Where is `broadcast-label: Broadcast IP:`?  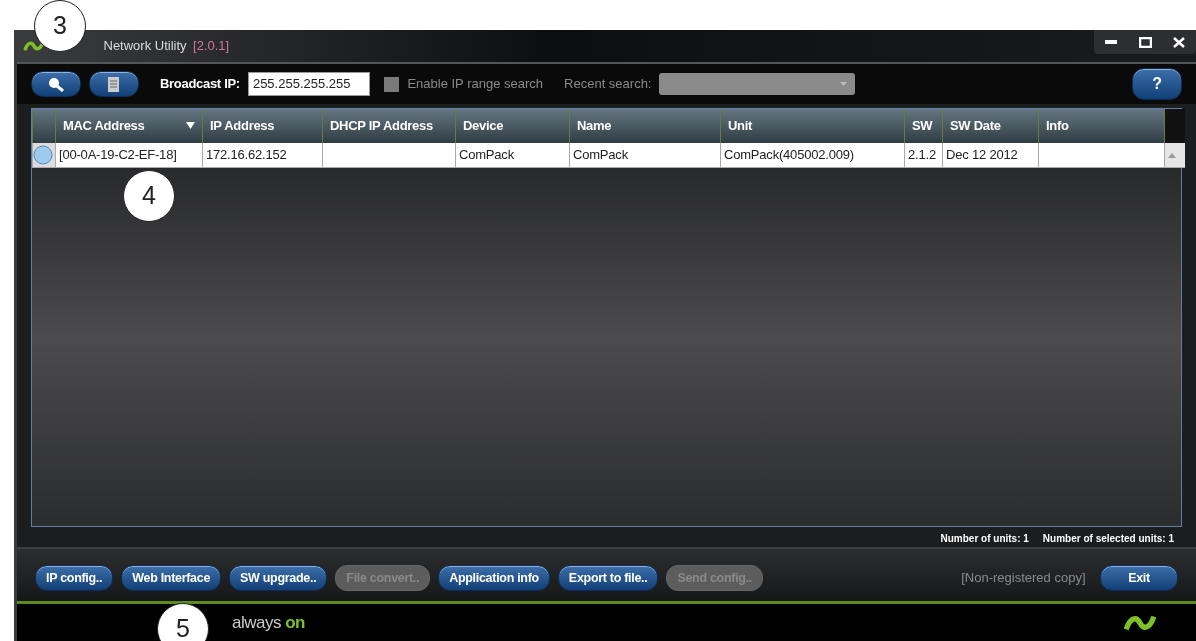
broadcast-label: Broadcast IP: is located at coordinates (200, 84).